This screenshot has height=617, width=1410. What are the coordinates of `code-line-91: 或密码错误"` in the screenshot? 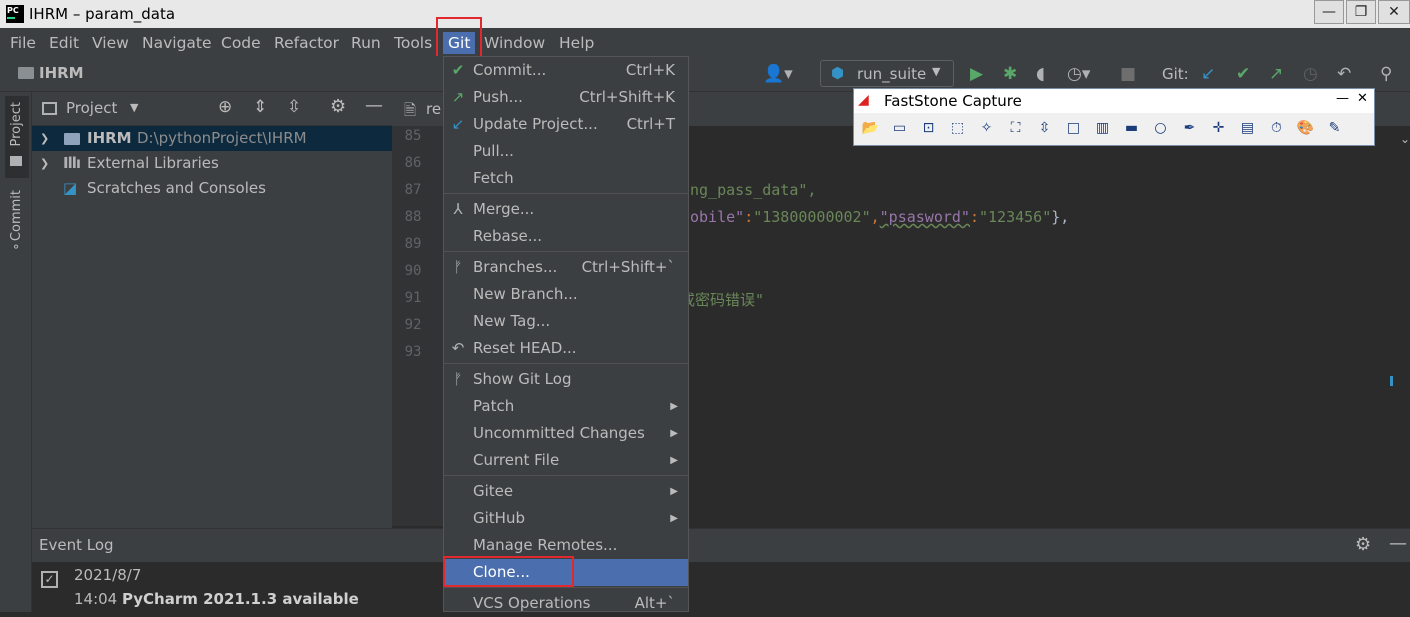 It's located at (722, 300).